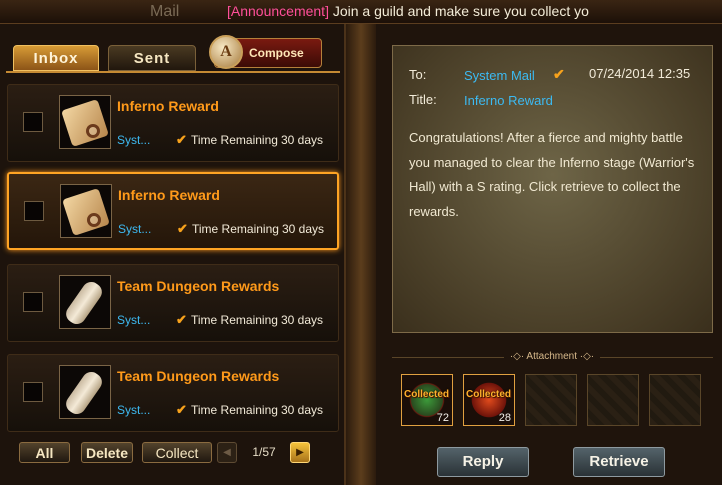 This screenshot has width=722, height=485. Describe the element at coordinates (361, 254) in the screenshot. I see `panel-divider` at that location.